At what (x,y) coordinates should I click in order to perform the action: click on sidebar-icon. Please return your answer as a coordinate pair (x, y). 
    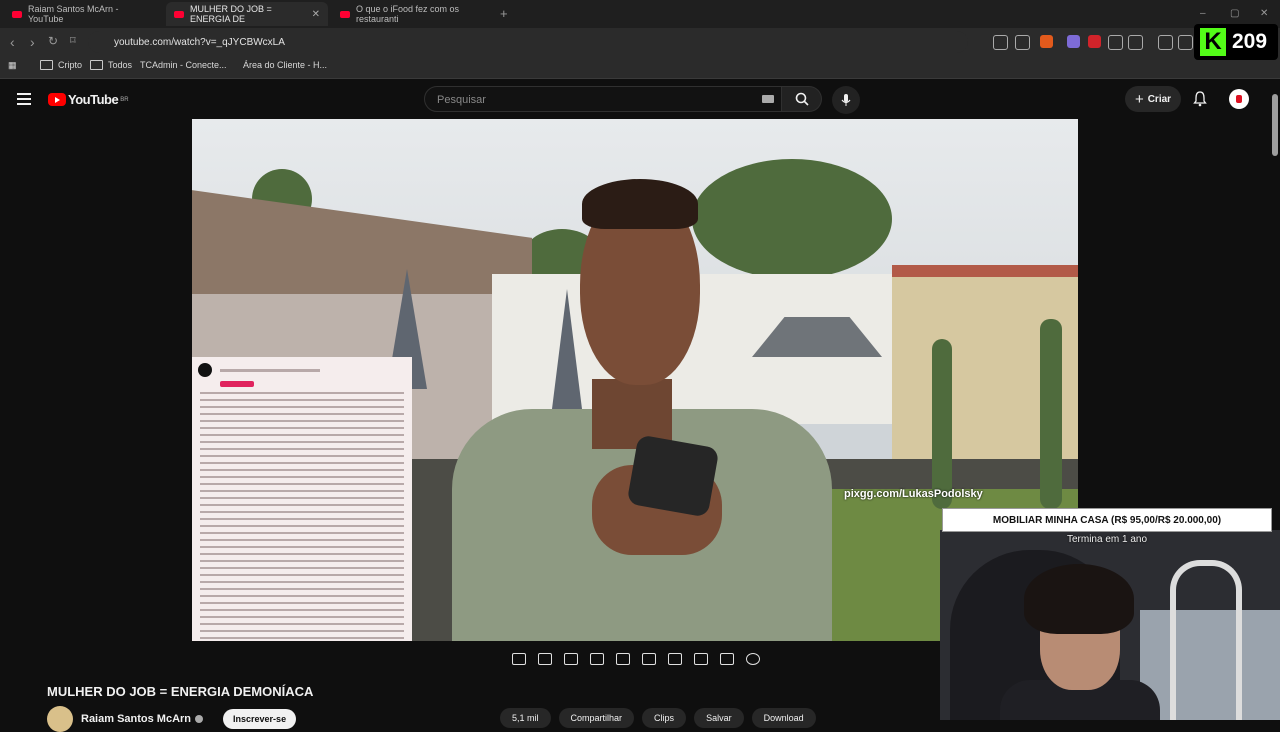
    Looking at the image, I should click on (1185, 42).